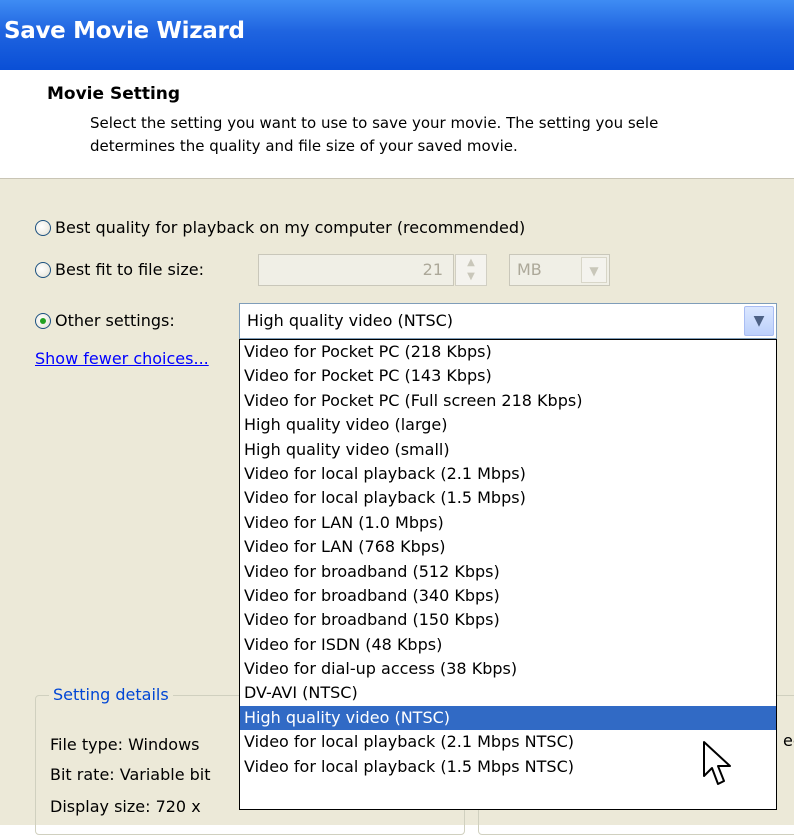 This screenshot has height=835, width=794. I want to click on dropdown-option: High quality video (NTSC), so click(508, 718).